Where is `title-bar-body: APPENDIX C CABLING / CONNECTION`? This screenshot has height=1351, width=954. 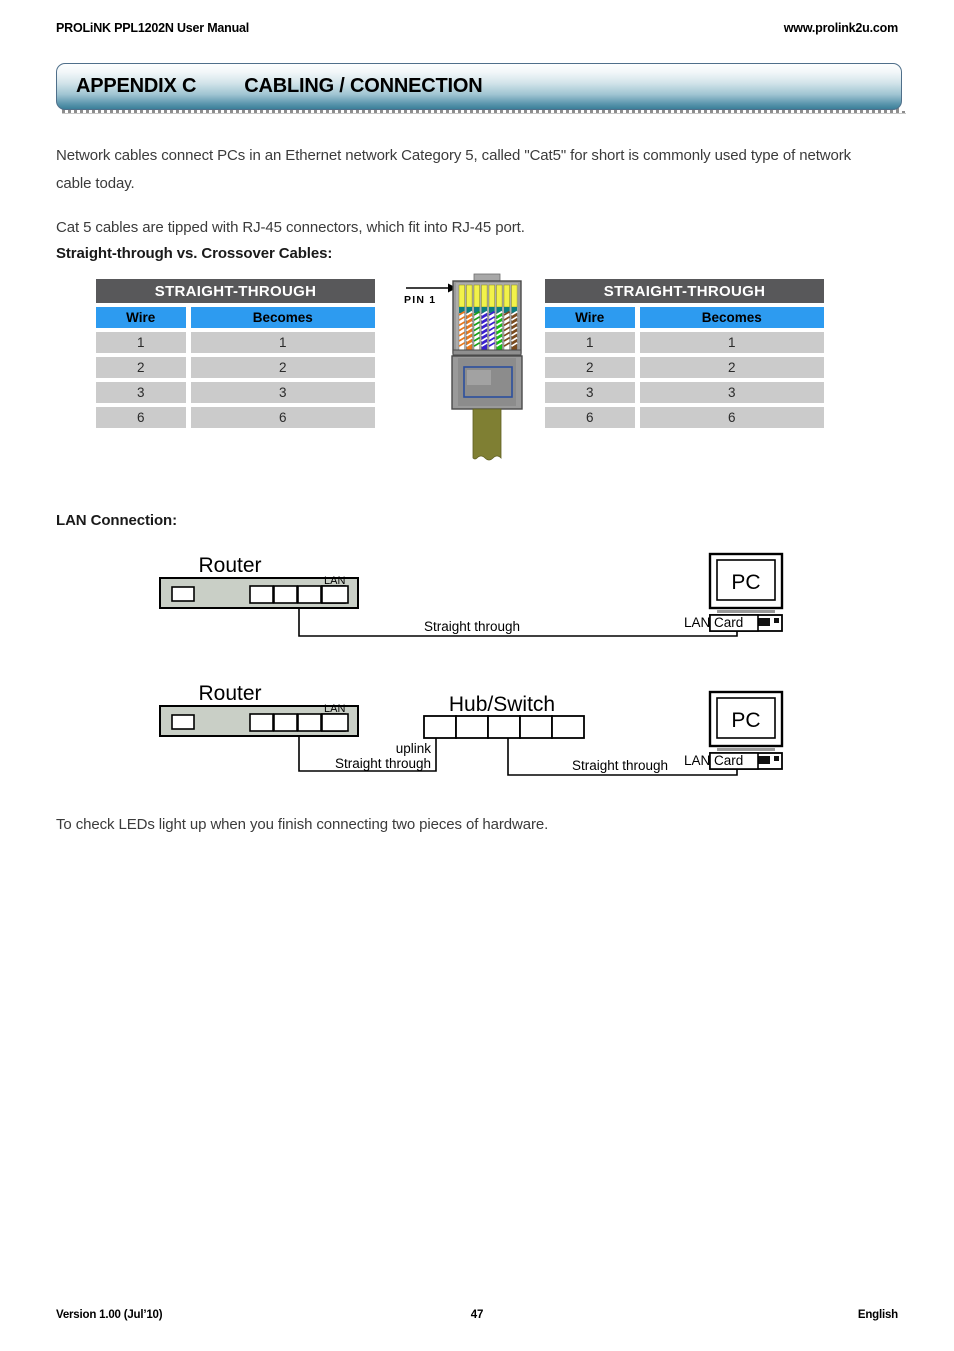 title-bar-body: APPENDIX C CABLING / CONNECTION is located at coordinates (479, 86).